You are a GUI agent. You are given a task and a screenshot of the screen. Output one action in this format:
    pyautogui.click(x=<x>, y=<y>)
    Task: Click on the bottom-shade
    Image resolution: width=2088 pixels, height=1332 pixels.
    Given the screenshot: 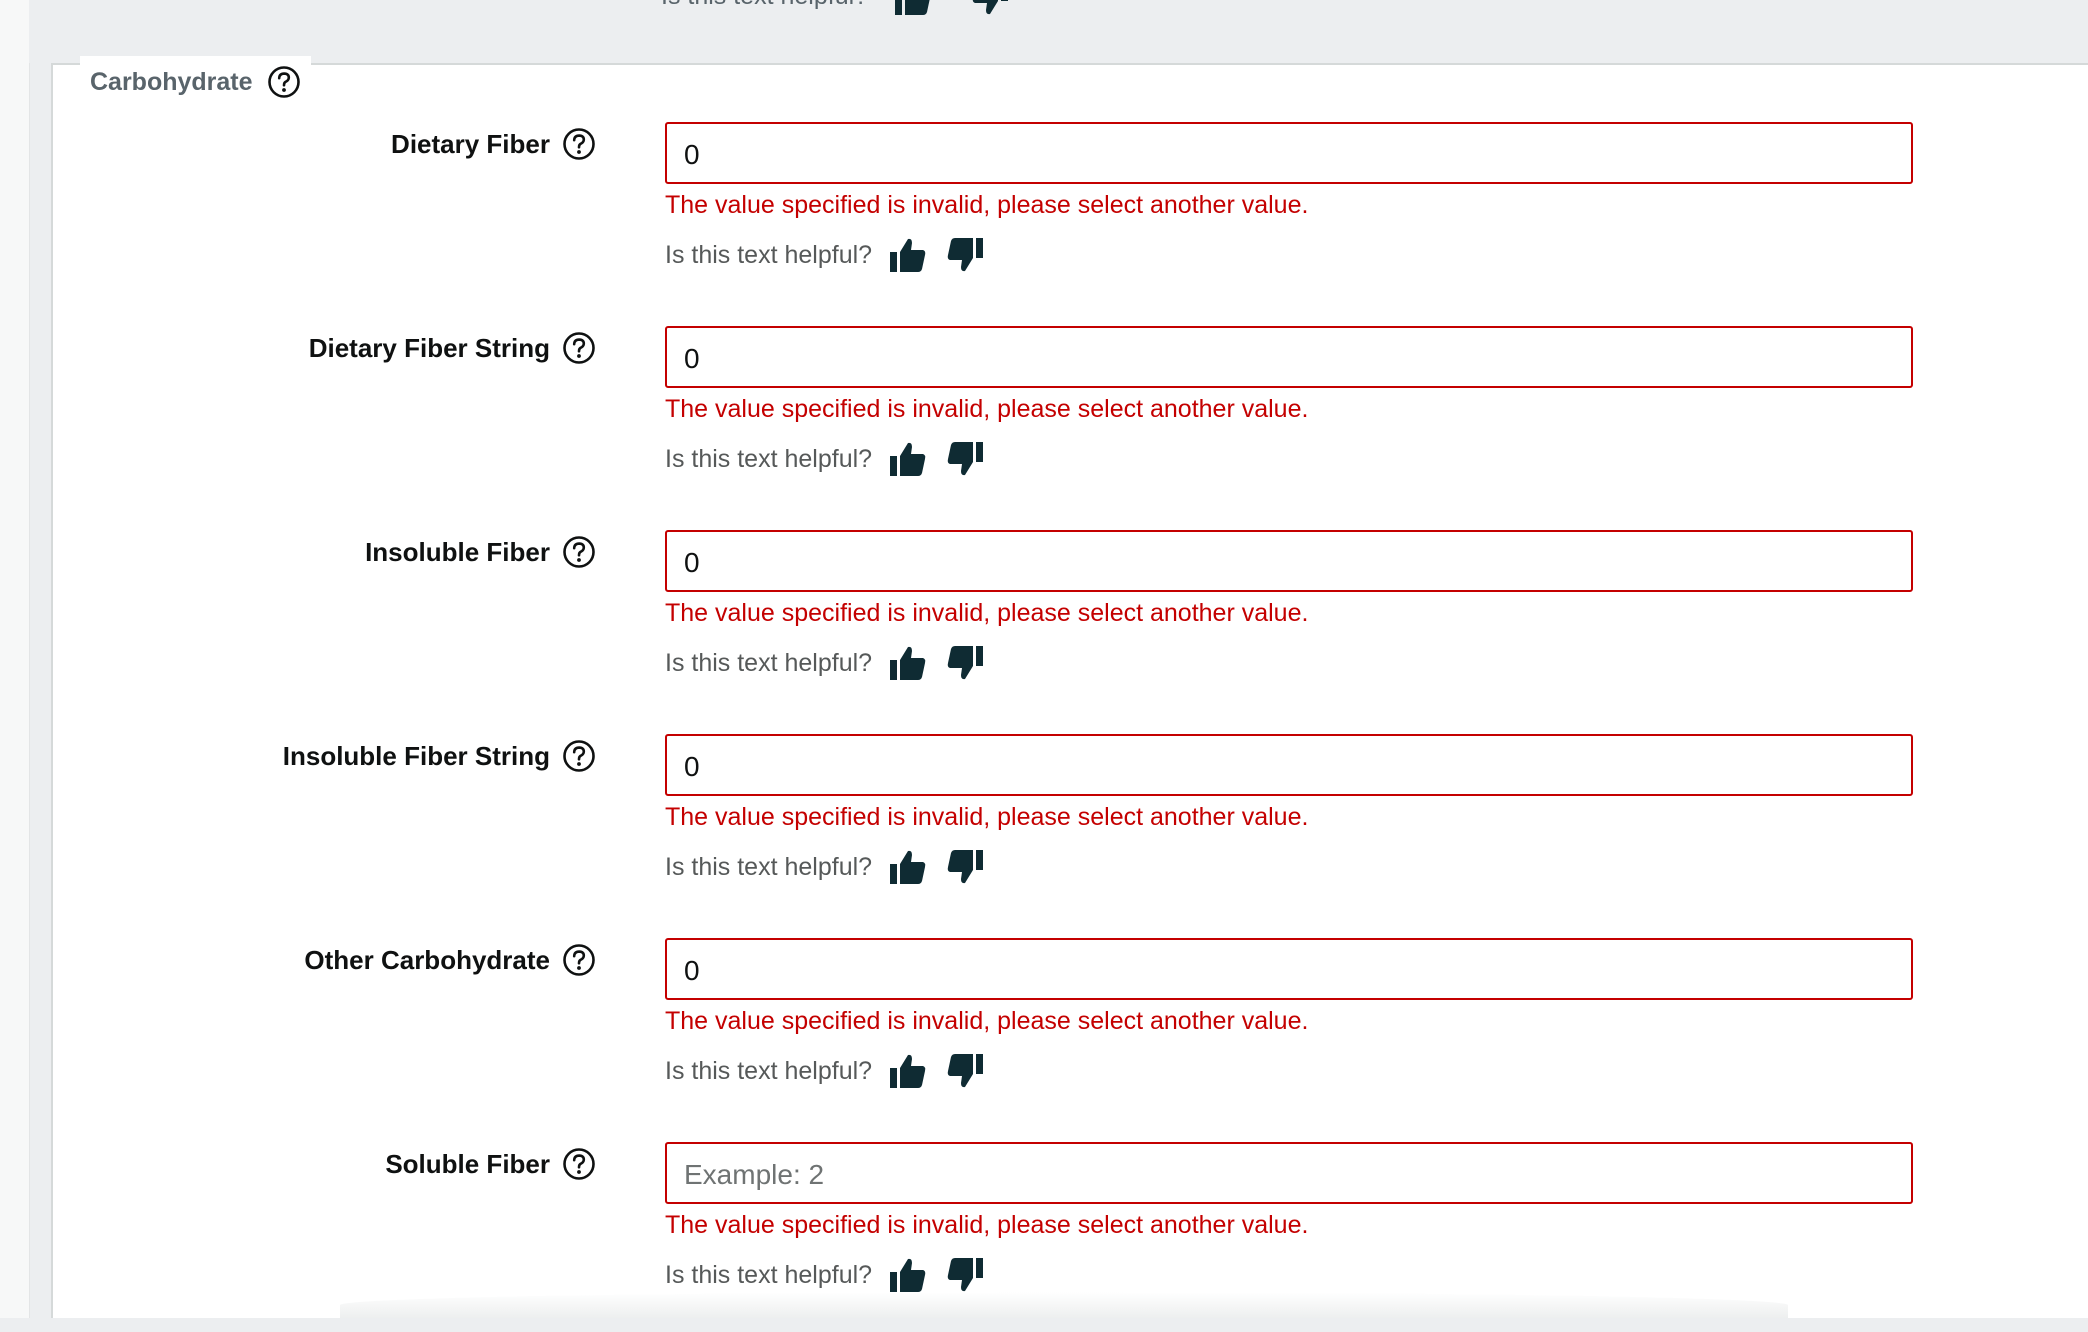 What is the action you would take?
    pyautogui.click(x=1064, y=1305)
    